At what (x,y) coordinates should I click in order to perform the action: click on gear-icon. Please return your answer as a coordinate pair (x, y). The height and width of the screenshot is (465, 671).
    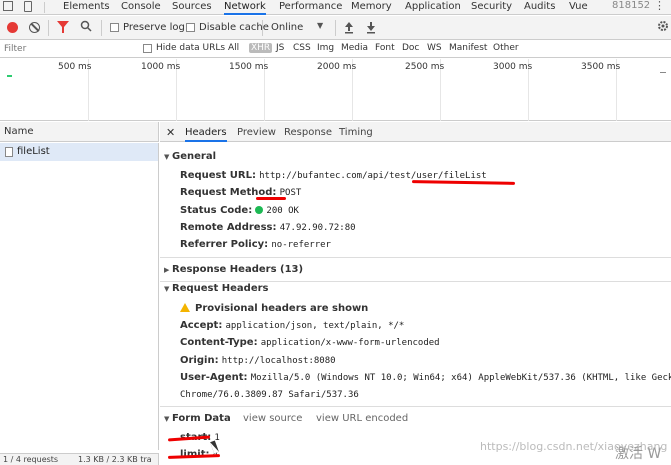
    Looking at the image, I should click on (663, 27).